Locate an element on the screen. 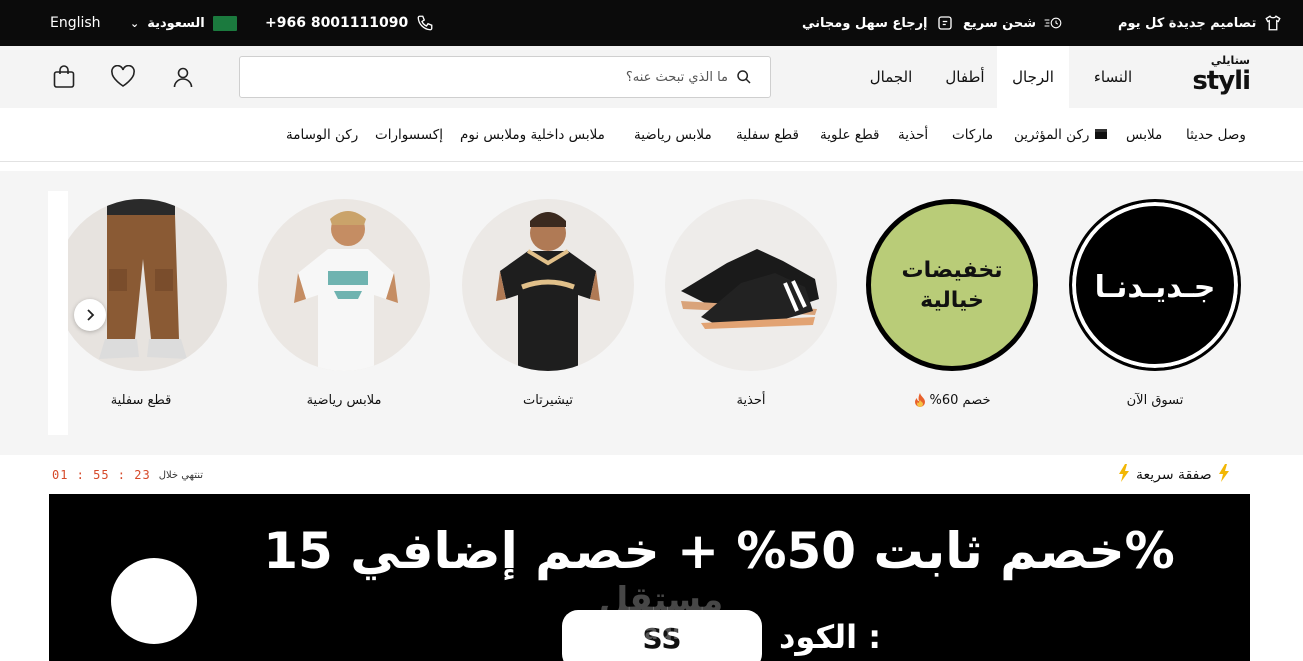  cat-underwear: ملابس داخلية وملابس نوم is located at coordinates (532, 135).